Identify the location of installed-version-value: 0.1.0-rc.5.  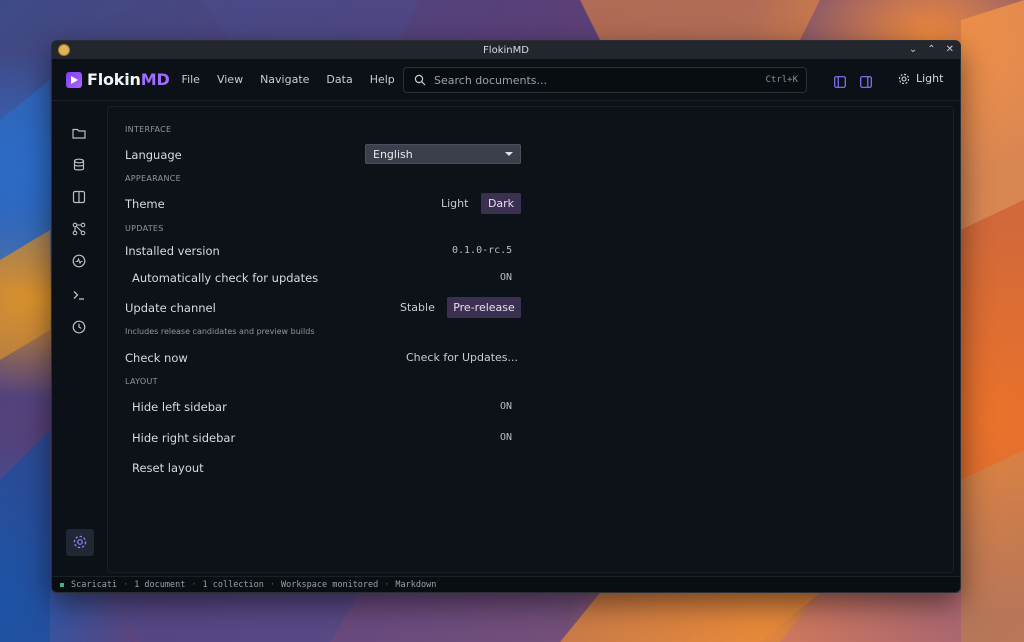
(482, 250).